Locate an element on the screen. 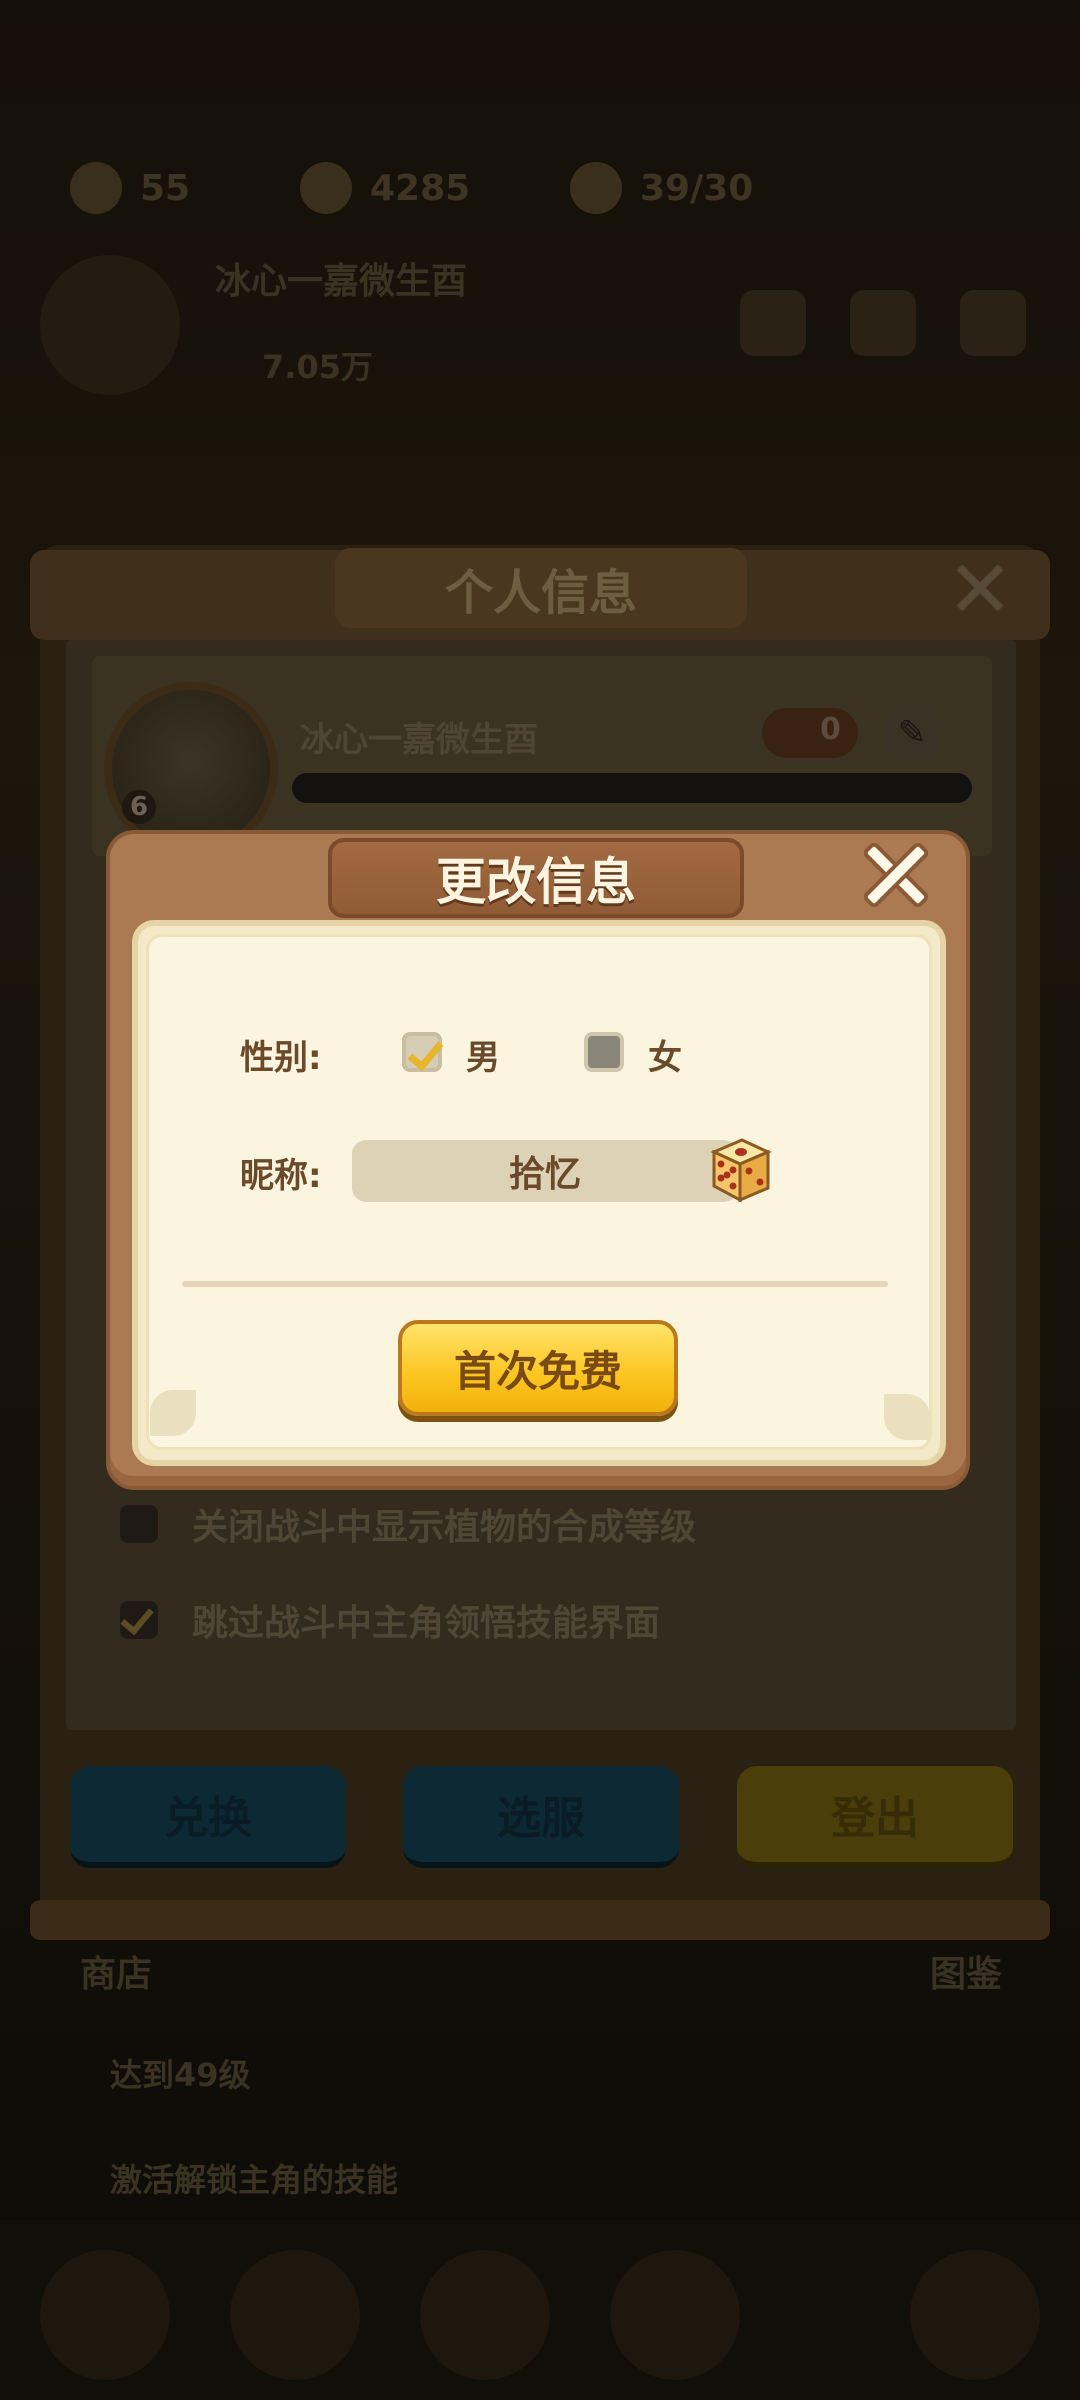  nav-shop-icon is located at coordinates (105, 2315).